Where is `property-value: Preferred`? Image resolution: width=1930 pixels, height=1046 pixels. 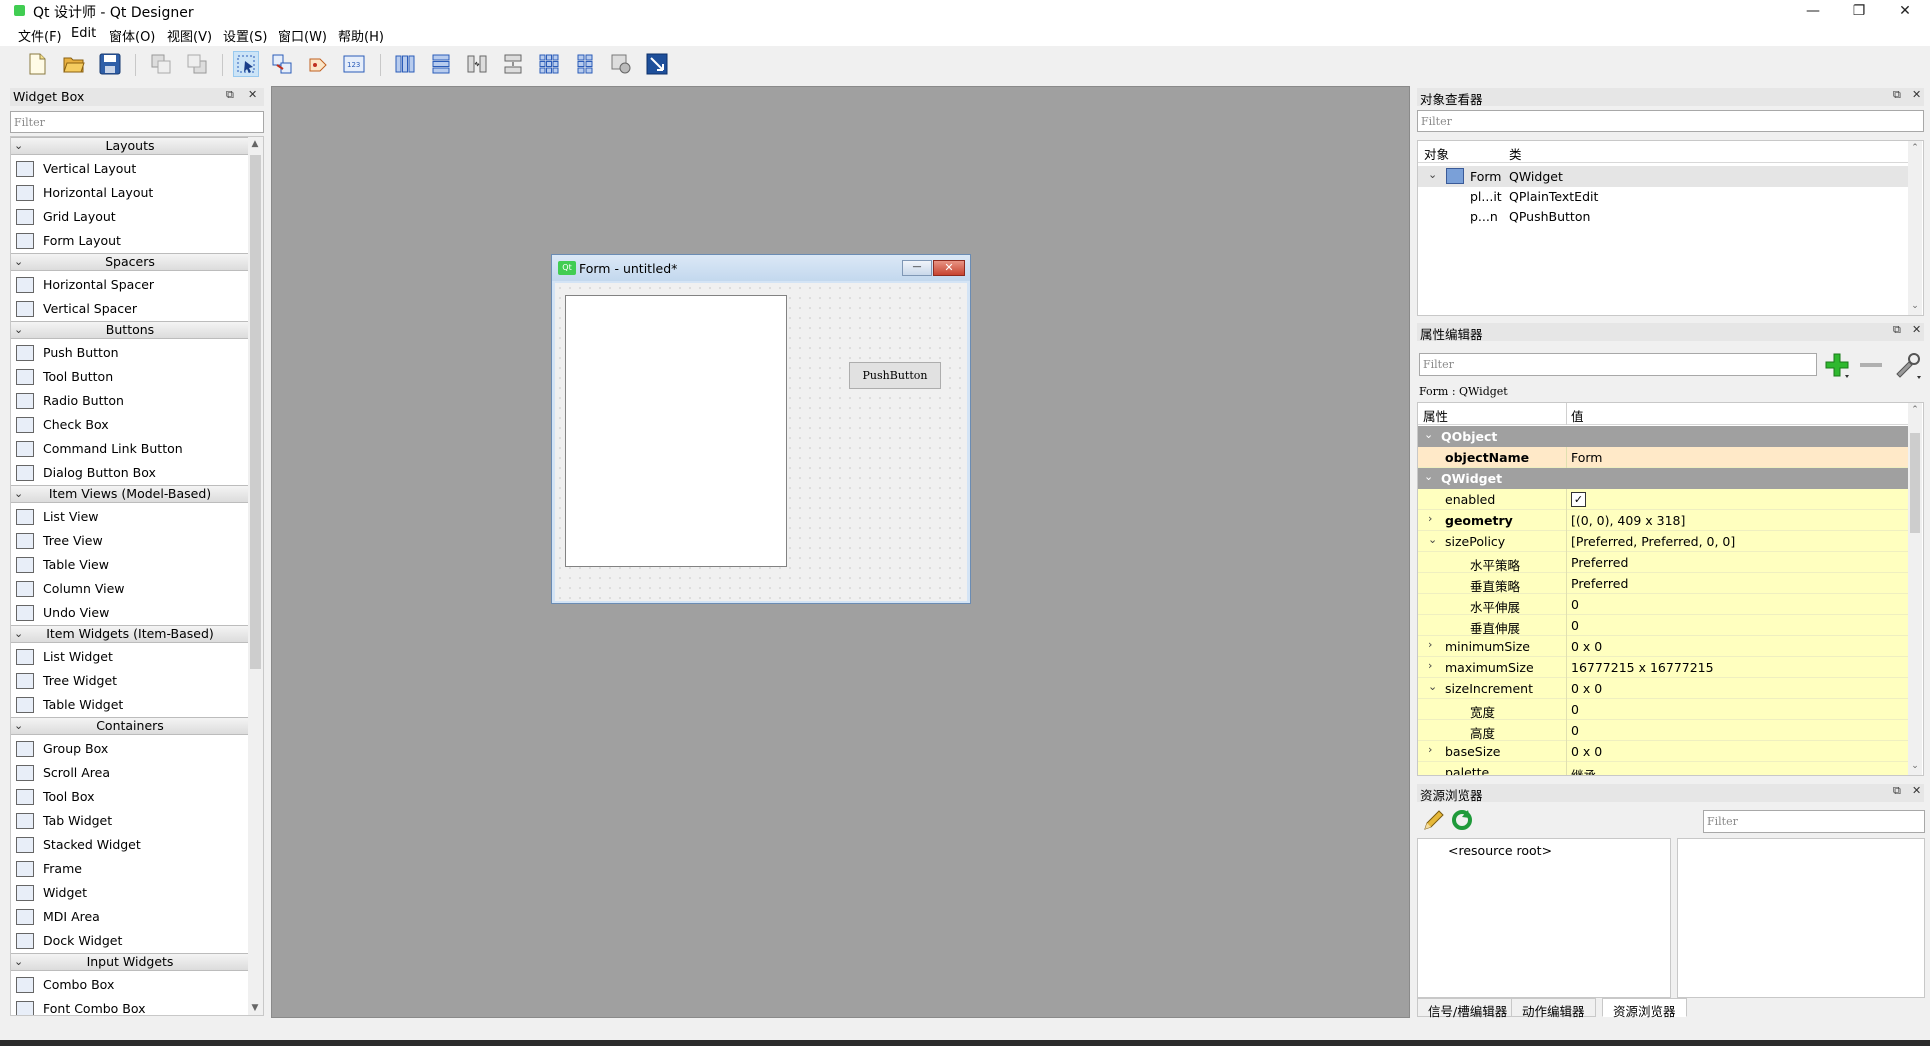 property-value: Preferred is located at coordinates (1599, 562).